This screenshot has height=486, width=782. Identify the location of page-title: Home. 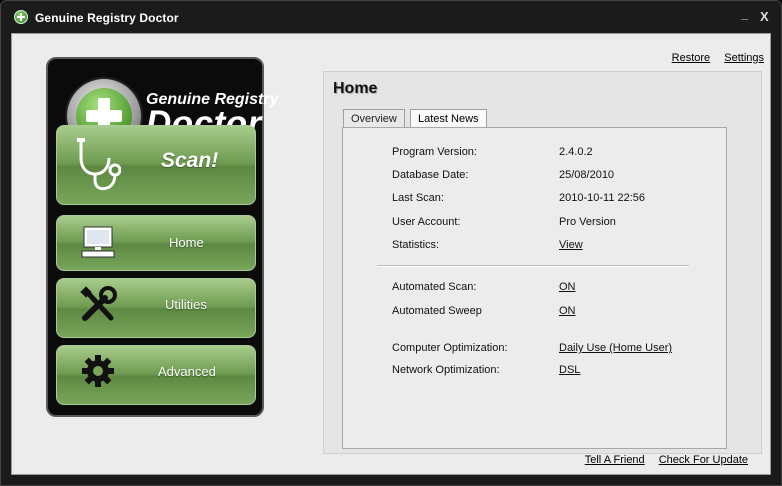
(355, 88).